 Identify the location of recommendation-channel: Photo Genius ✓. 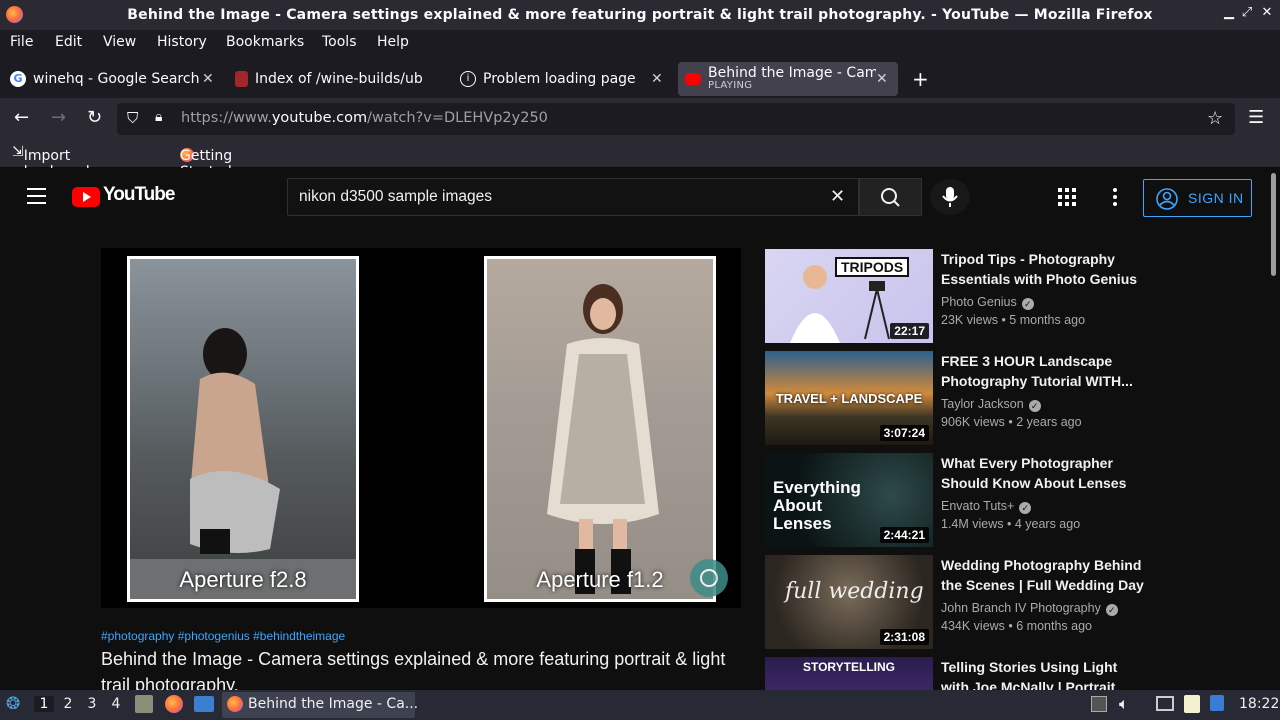
(987, 302).